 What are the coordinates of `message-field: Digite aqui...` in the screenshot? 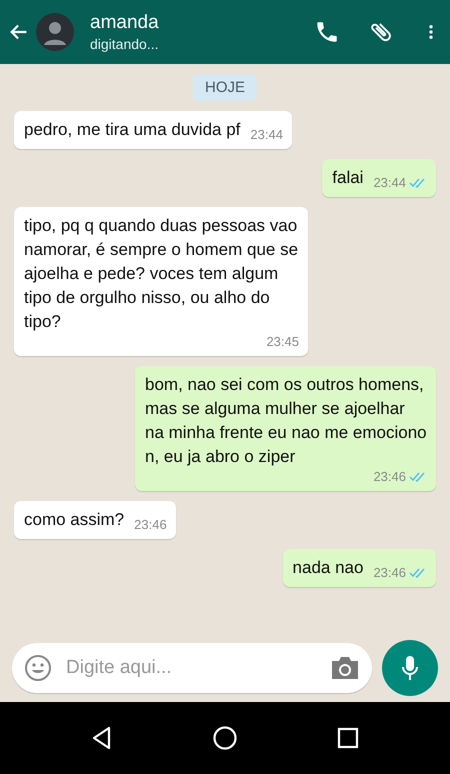 It's located at (192, 668).